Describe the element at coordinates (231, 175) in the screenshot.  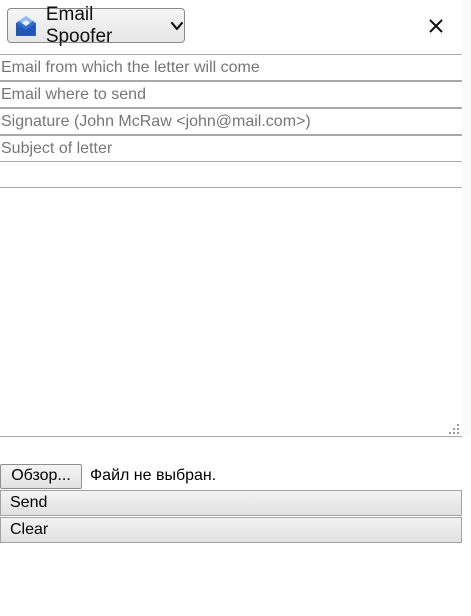
I see `editor-toolbar-row` at that location.